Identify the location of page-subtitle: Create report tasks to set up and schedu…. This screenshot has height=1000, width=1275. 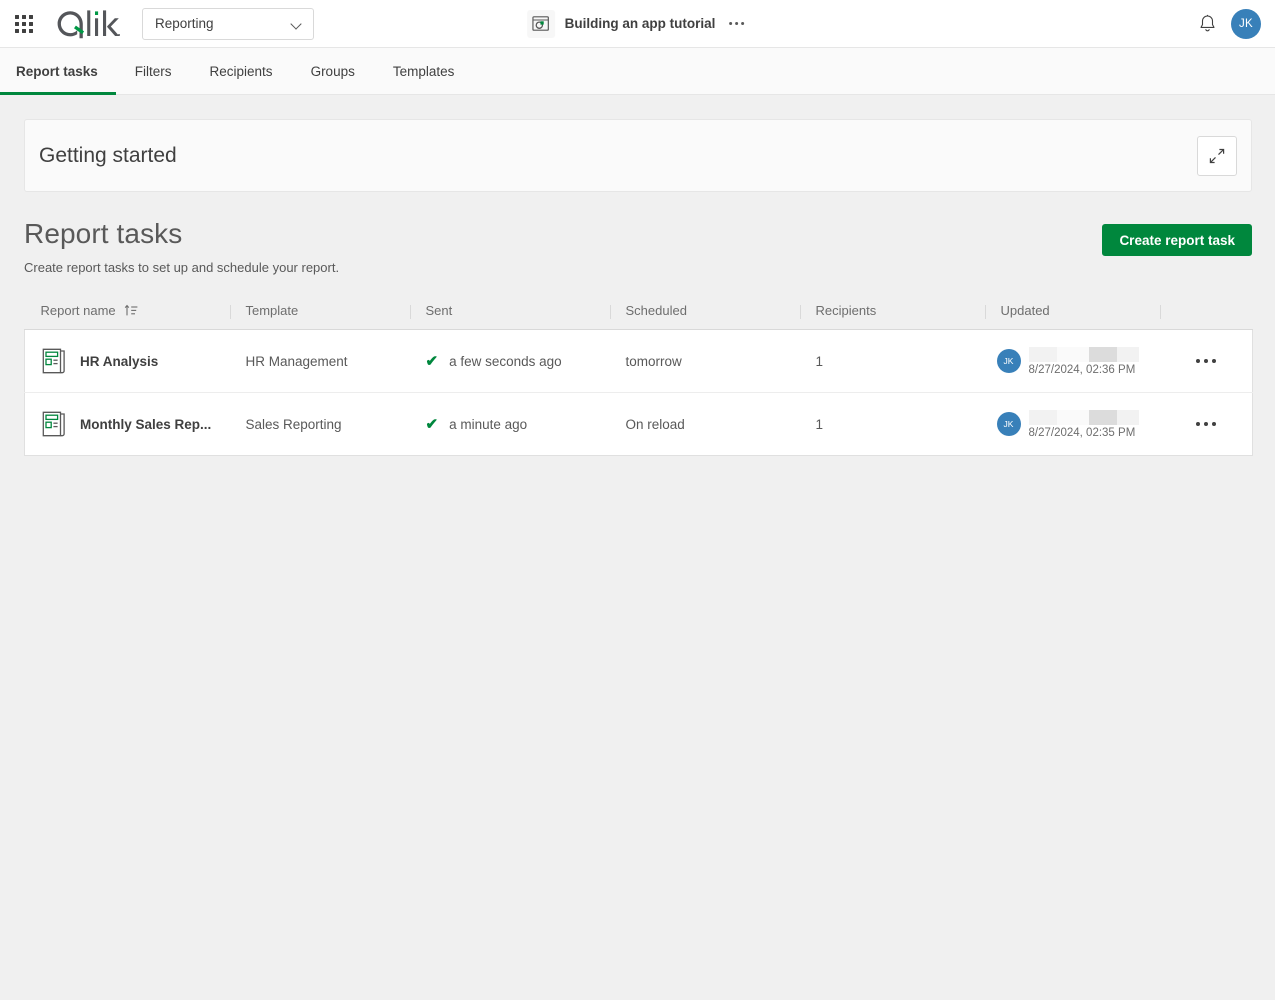
(182, 267).